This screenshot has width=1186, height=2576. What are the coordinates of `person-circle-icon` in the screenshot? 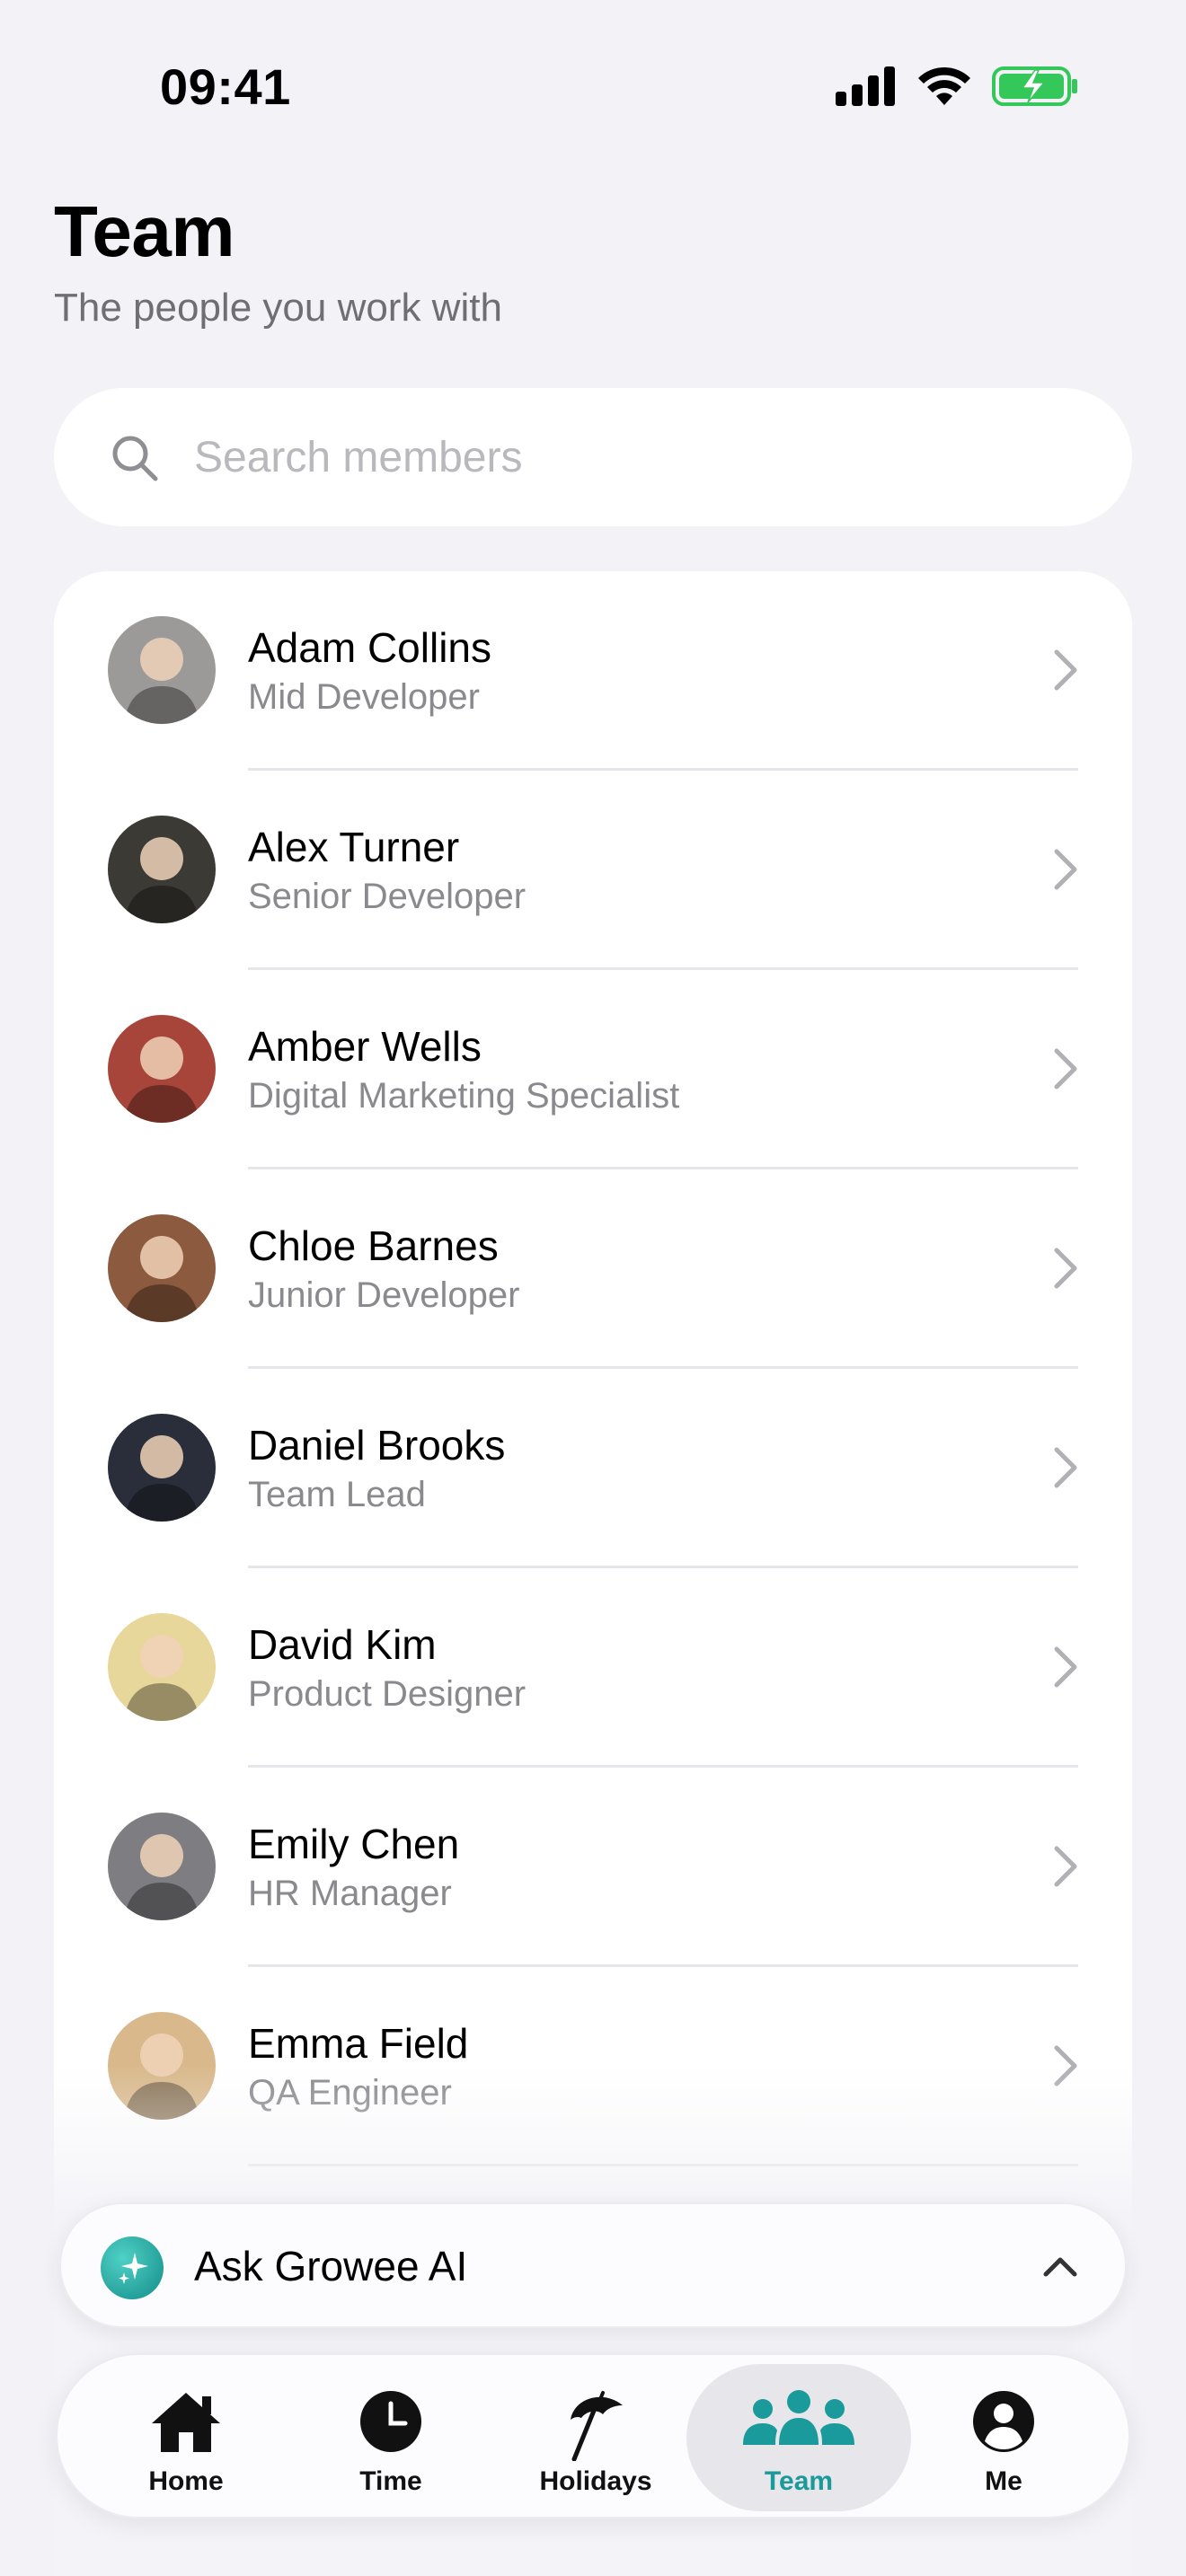 It's located at (1003, 2421).